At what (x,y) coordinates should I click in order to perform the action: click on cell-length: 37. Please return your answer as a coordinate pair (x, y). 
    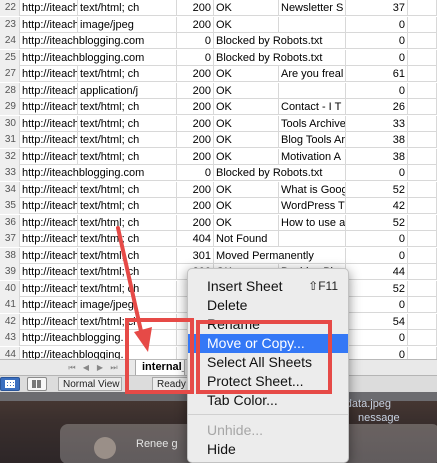
    Looking at the image, I should click on (377, 8).